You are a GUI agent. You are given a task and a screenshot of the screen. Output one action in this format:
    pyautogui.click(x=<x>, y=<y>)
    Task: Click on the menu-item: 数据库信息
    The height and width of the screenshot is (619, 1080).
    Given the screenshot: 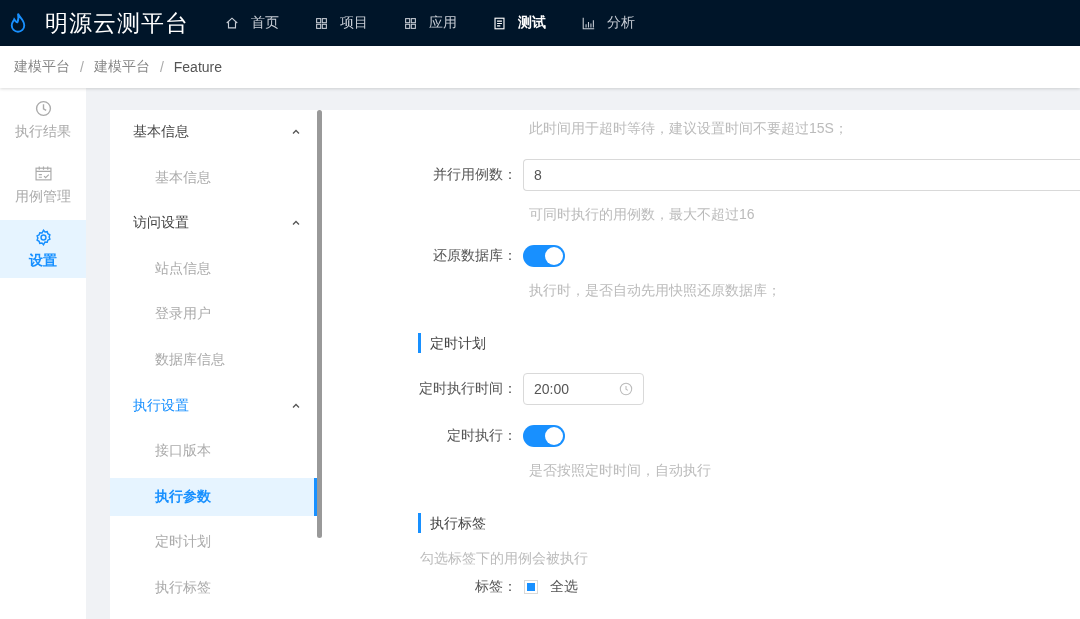 What is the action you would take?
    pyautogui.click(x=213, y=359)
    